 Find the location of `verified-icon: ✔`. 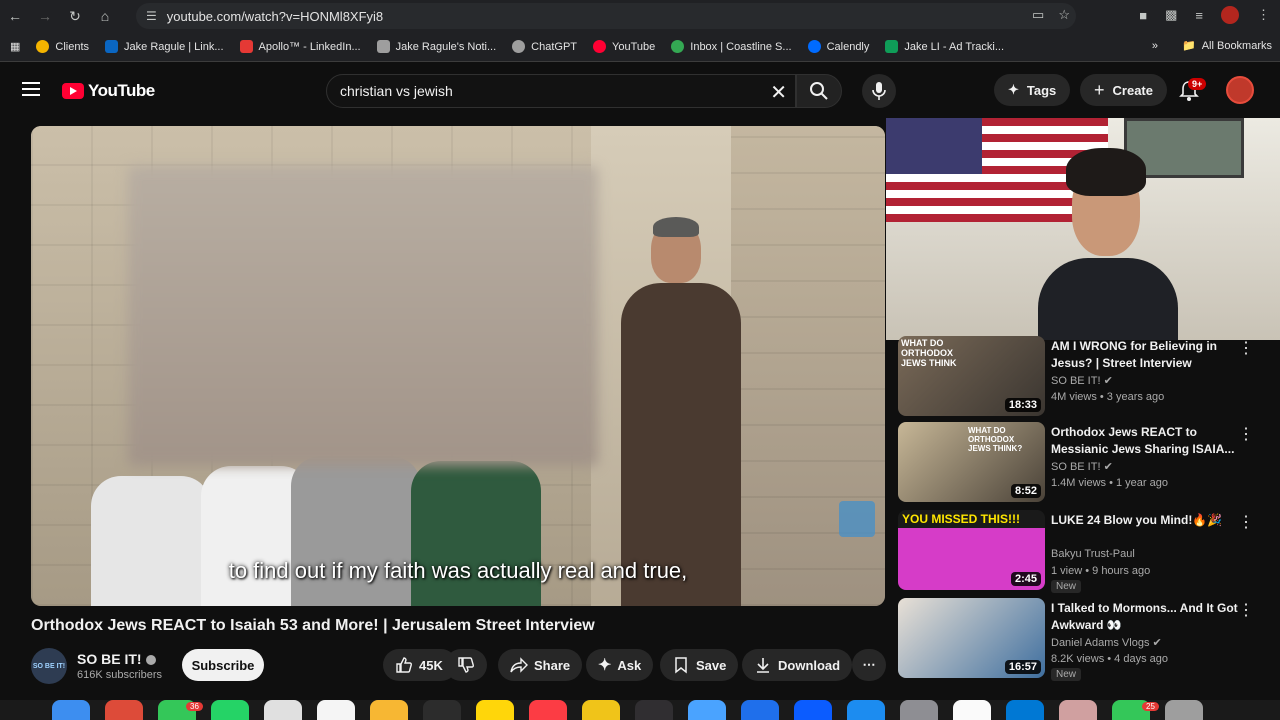

verified-icon: ✔ is located at coordinates (1108, 467).